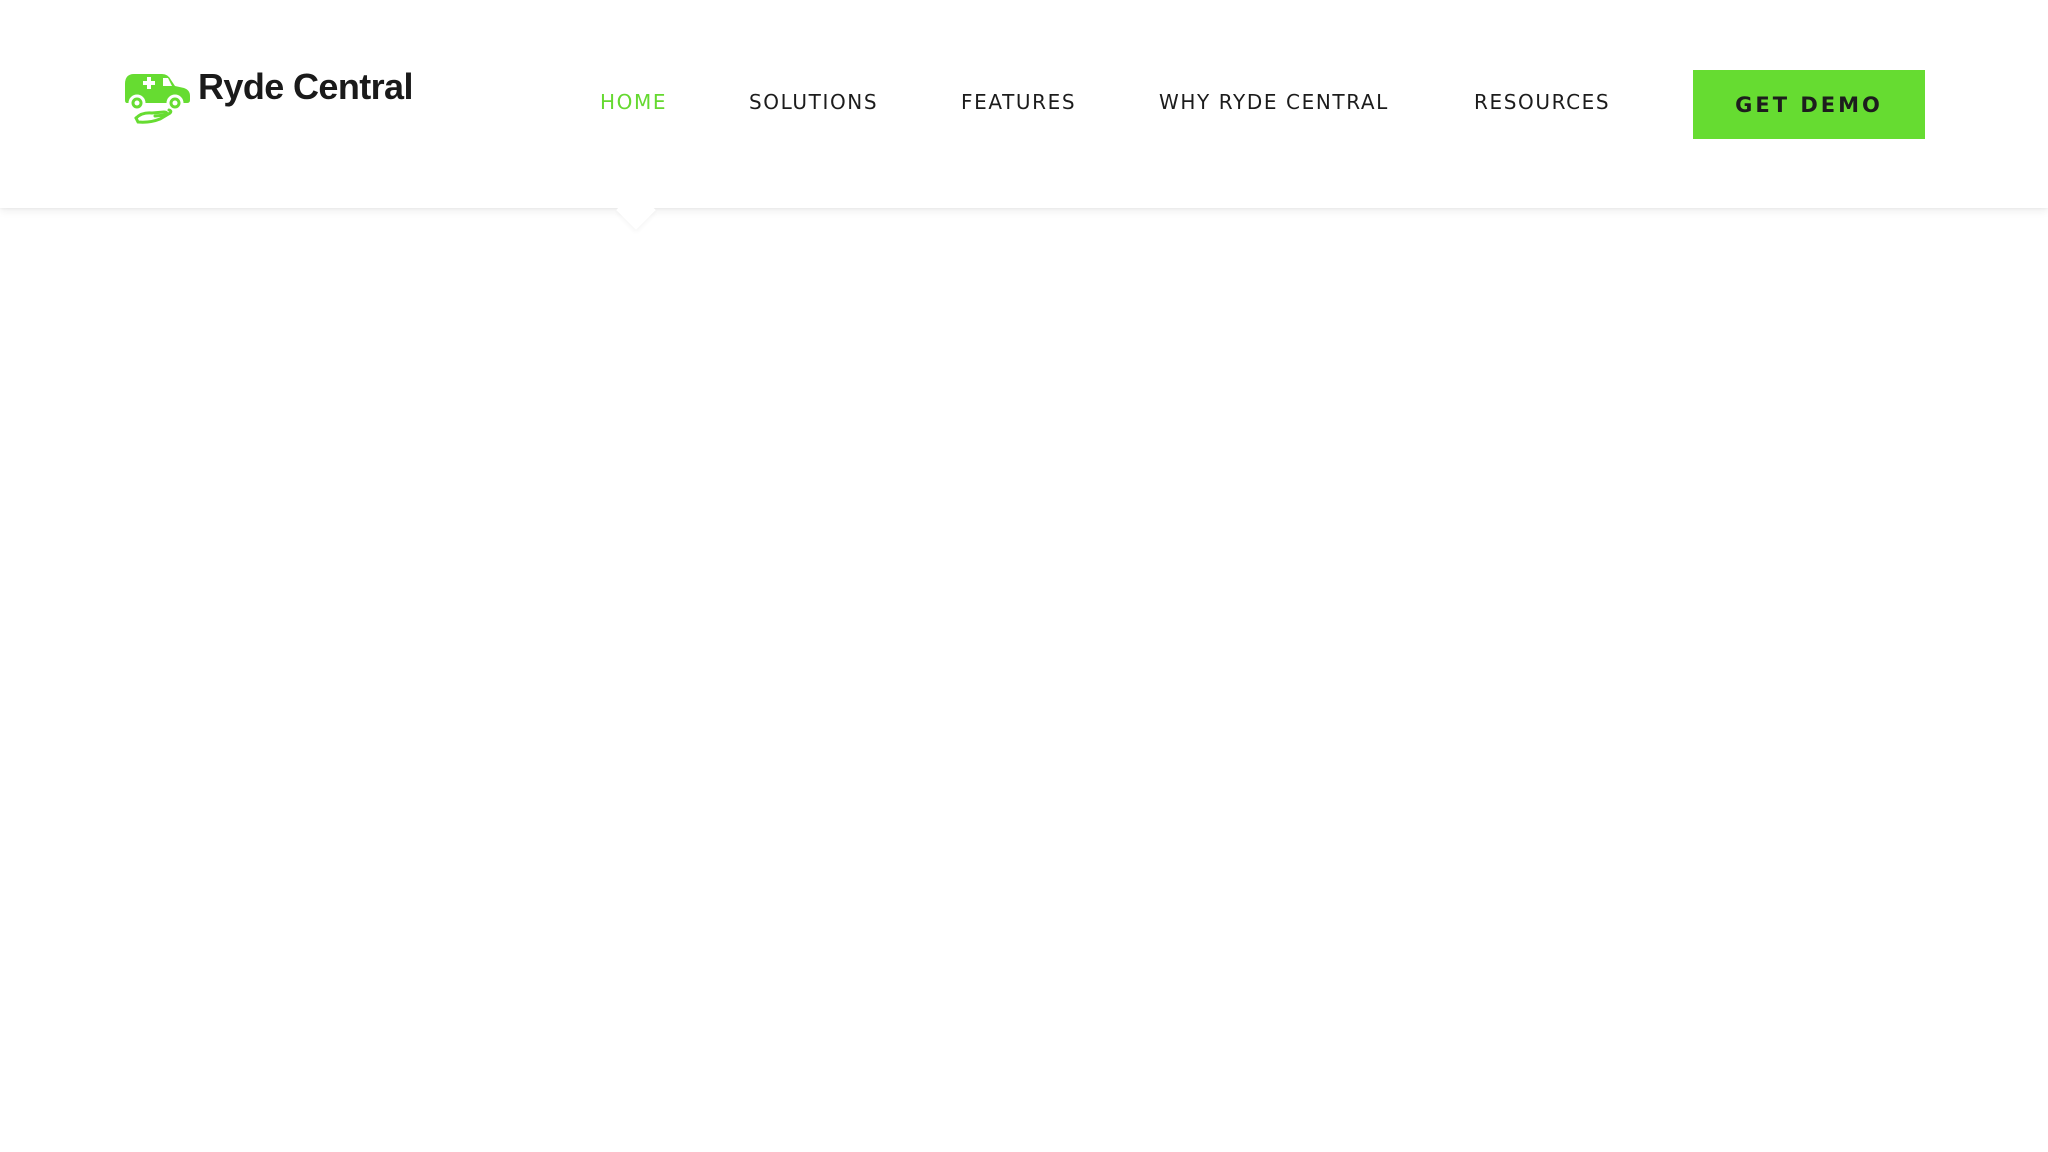  I want to click on nav-item-home: HOME, so click(633, 102).